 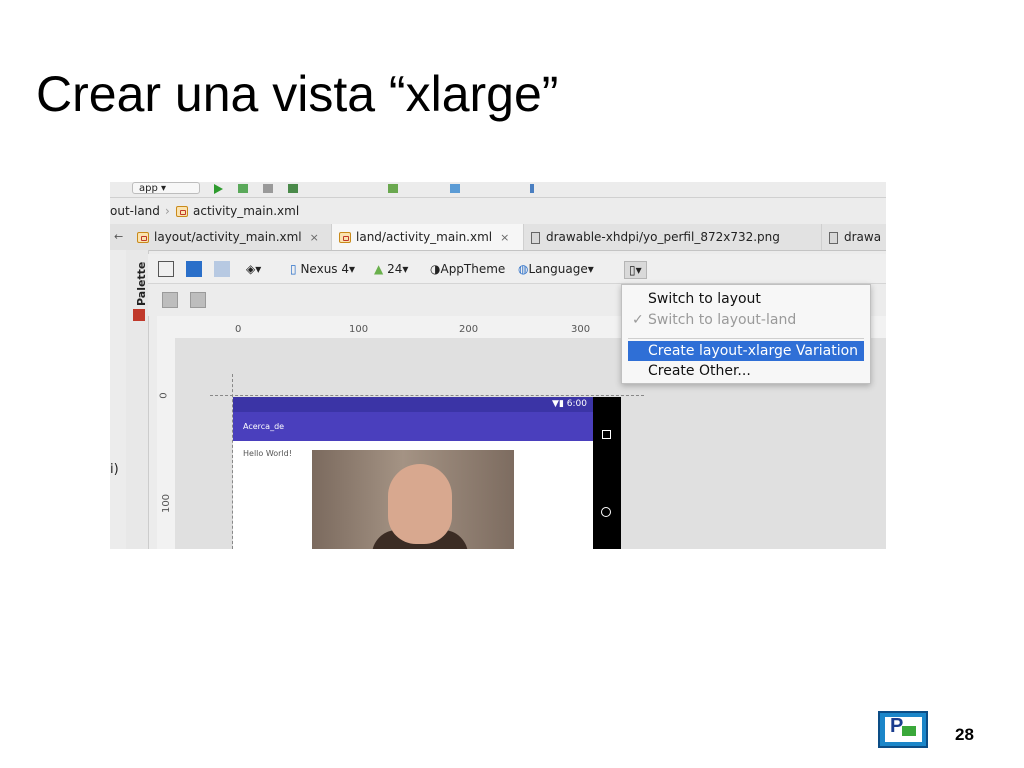 What do you see at coordinates (632, 270) in the screenshot?
I see `phone-outline-icon: ▯` at bounding box center [632, 270].